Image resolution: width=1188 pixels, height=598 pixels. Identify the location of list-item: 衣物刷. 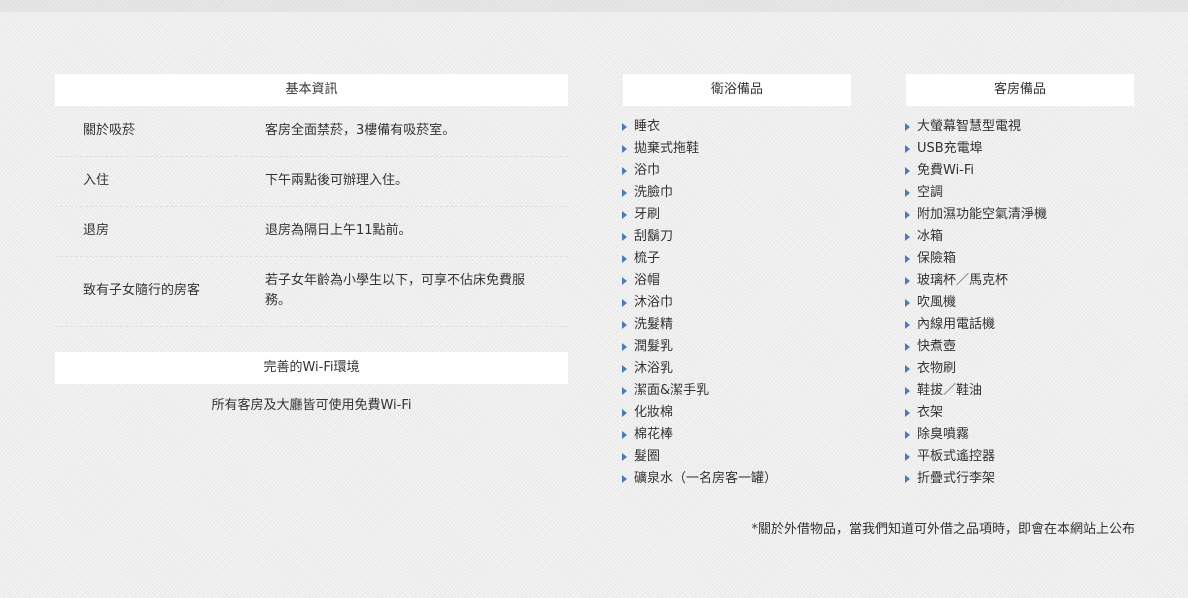
(976, 369).